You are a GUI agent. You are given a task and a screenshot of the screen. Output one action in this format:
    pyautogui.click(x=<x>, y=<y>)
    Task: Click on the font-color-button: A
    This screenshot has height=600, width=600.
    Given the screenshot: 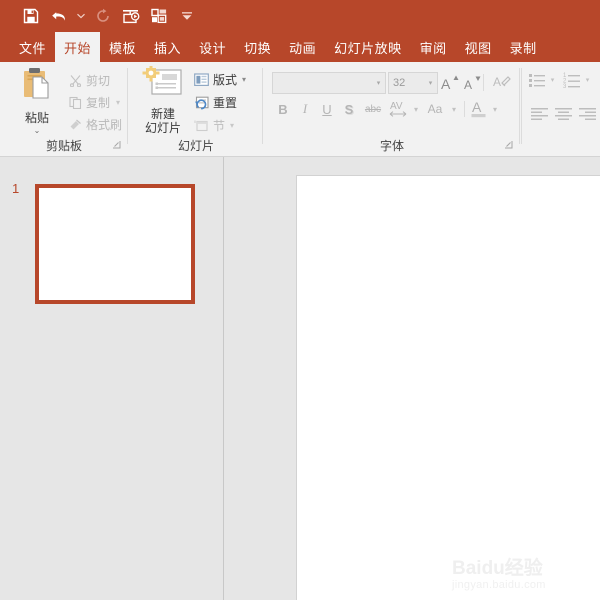 What is the action you would take?
    pyautogui.click(x=479, y=109)
    